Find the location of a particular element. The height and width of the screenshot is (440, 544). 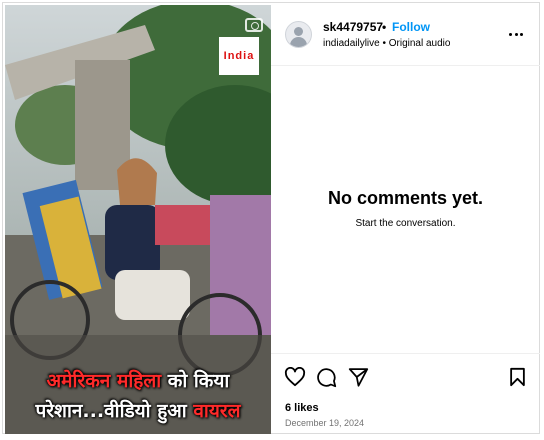

follow-button: Follow is located at coordinates (411, 27).